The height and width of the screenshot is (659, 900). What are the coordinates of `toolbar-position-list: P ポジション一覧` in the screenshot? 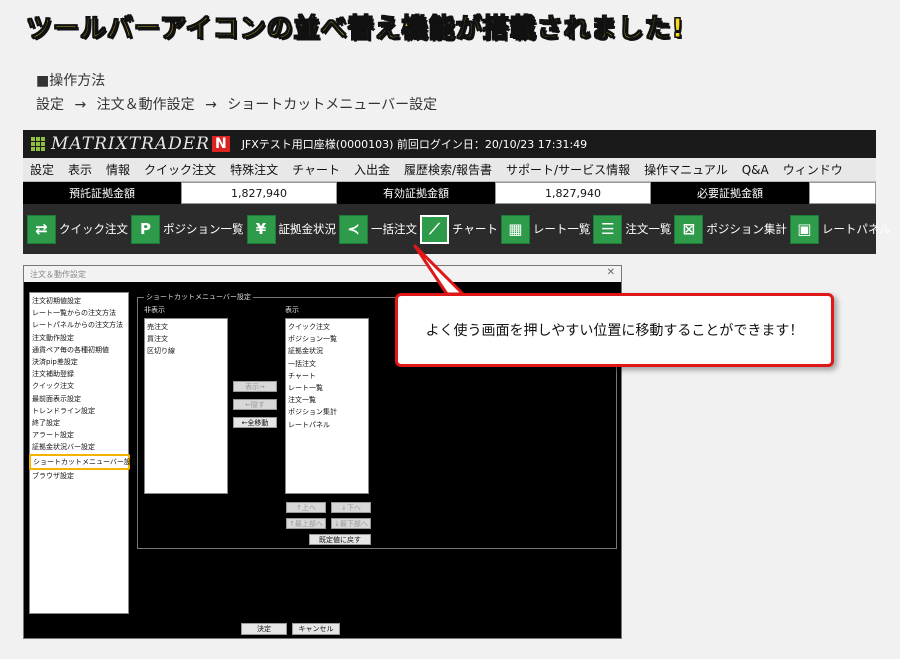 It's located at (187, 229).